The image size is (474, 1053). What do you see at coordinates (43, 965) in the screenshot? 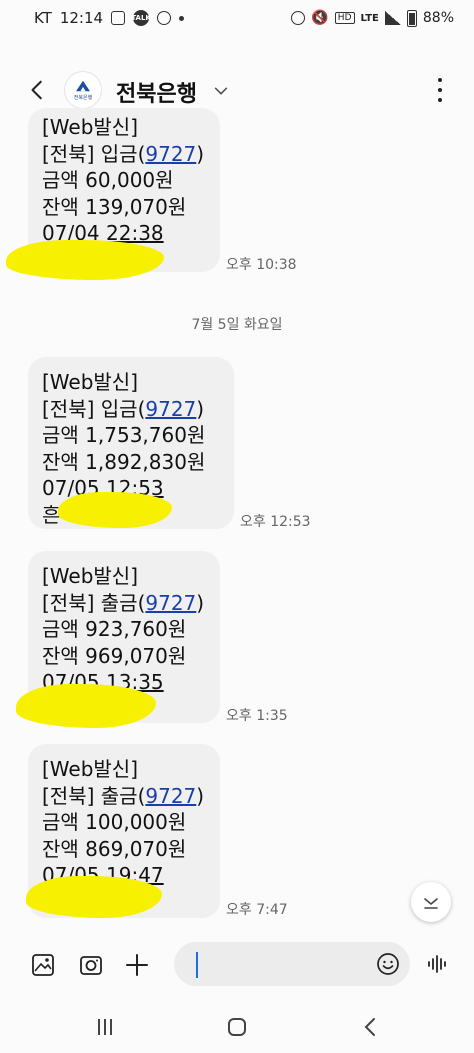
I see `gallery-icon` at bounding box center [43, 965].